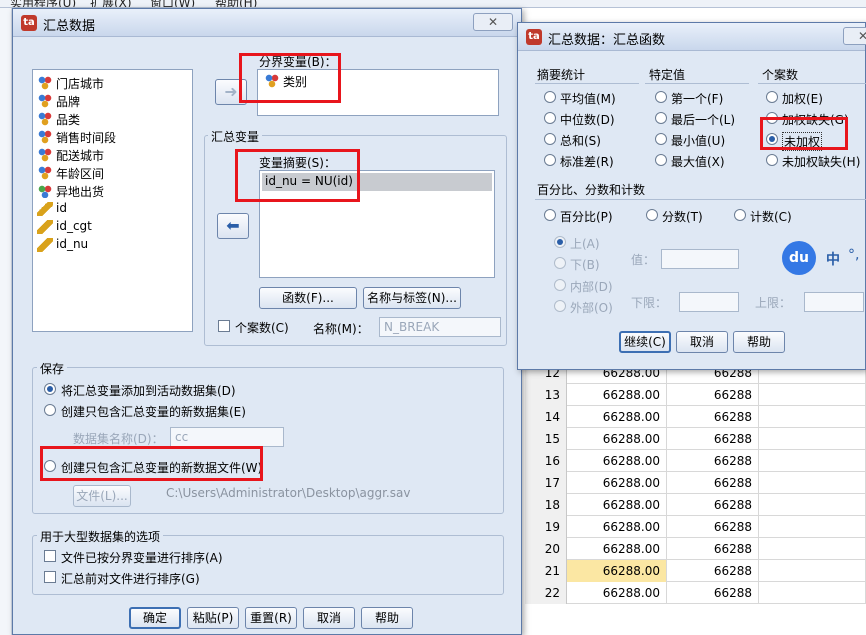 The height and width of the screenshot is (635, 866). I want to click on menu-item-help: 帮助(H), so click(236, 3).